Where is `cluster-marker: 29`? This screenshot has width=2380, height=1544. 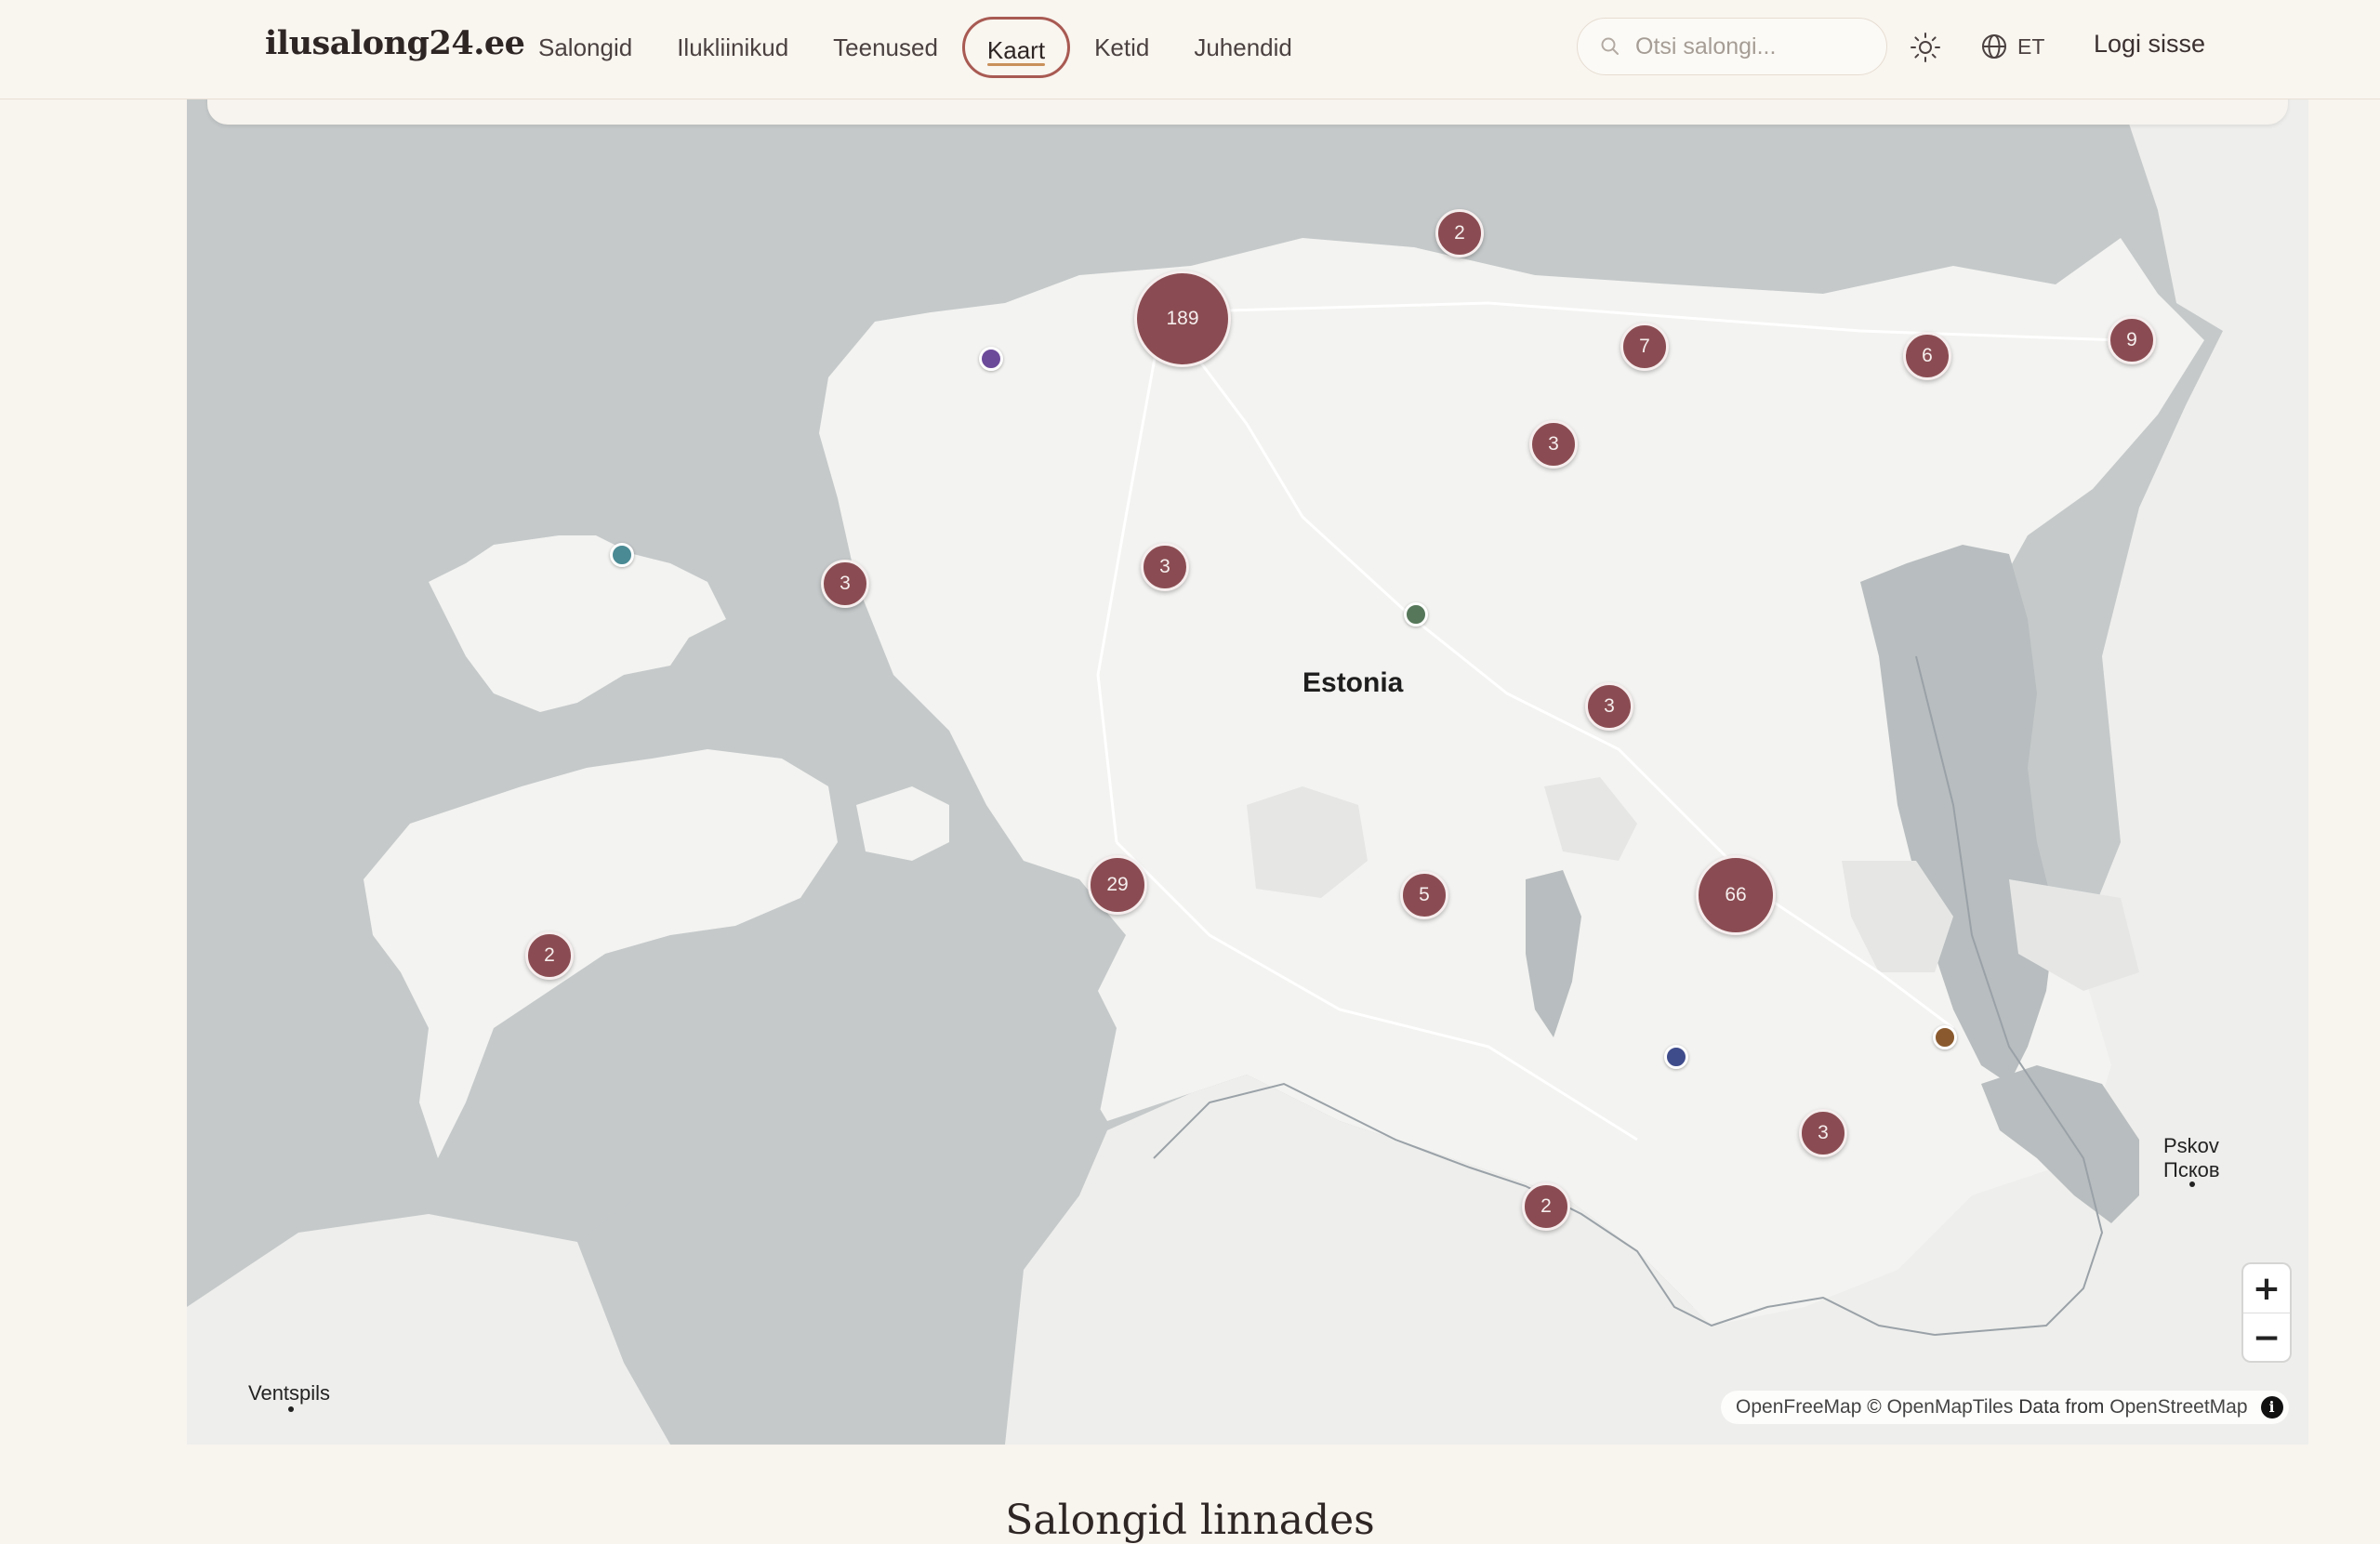
cluster-marker: 29 is located at coordinates (1117, 885).